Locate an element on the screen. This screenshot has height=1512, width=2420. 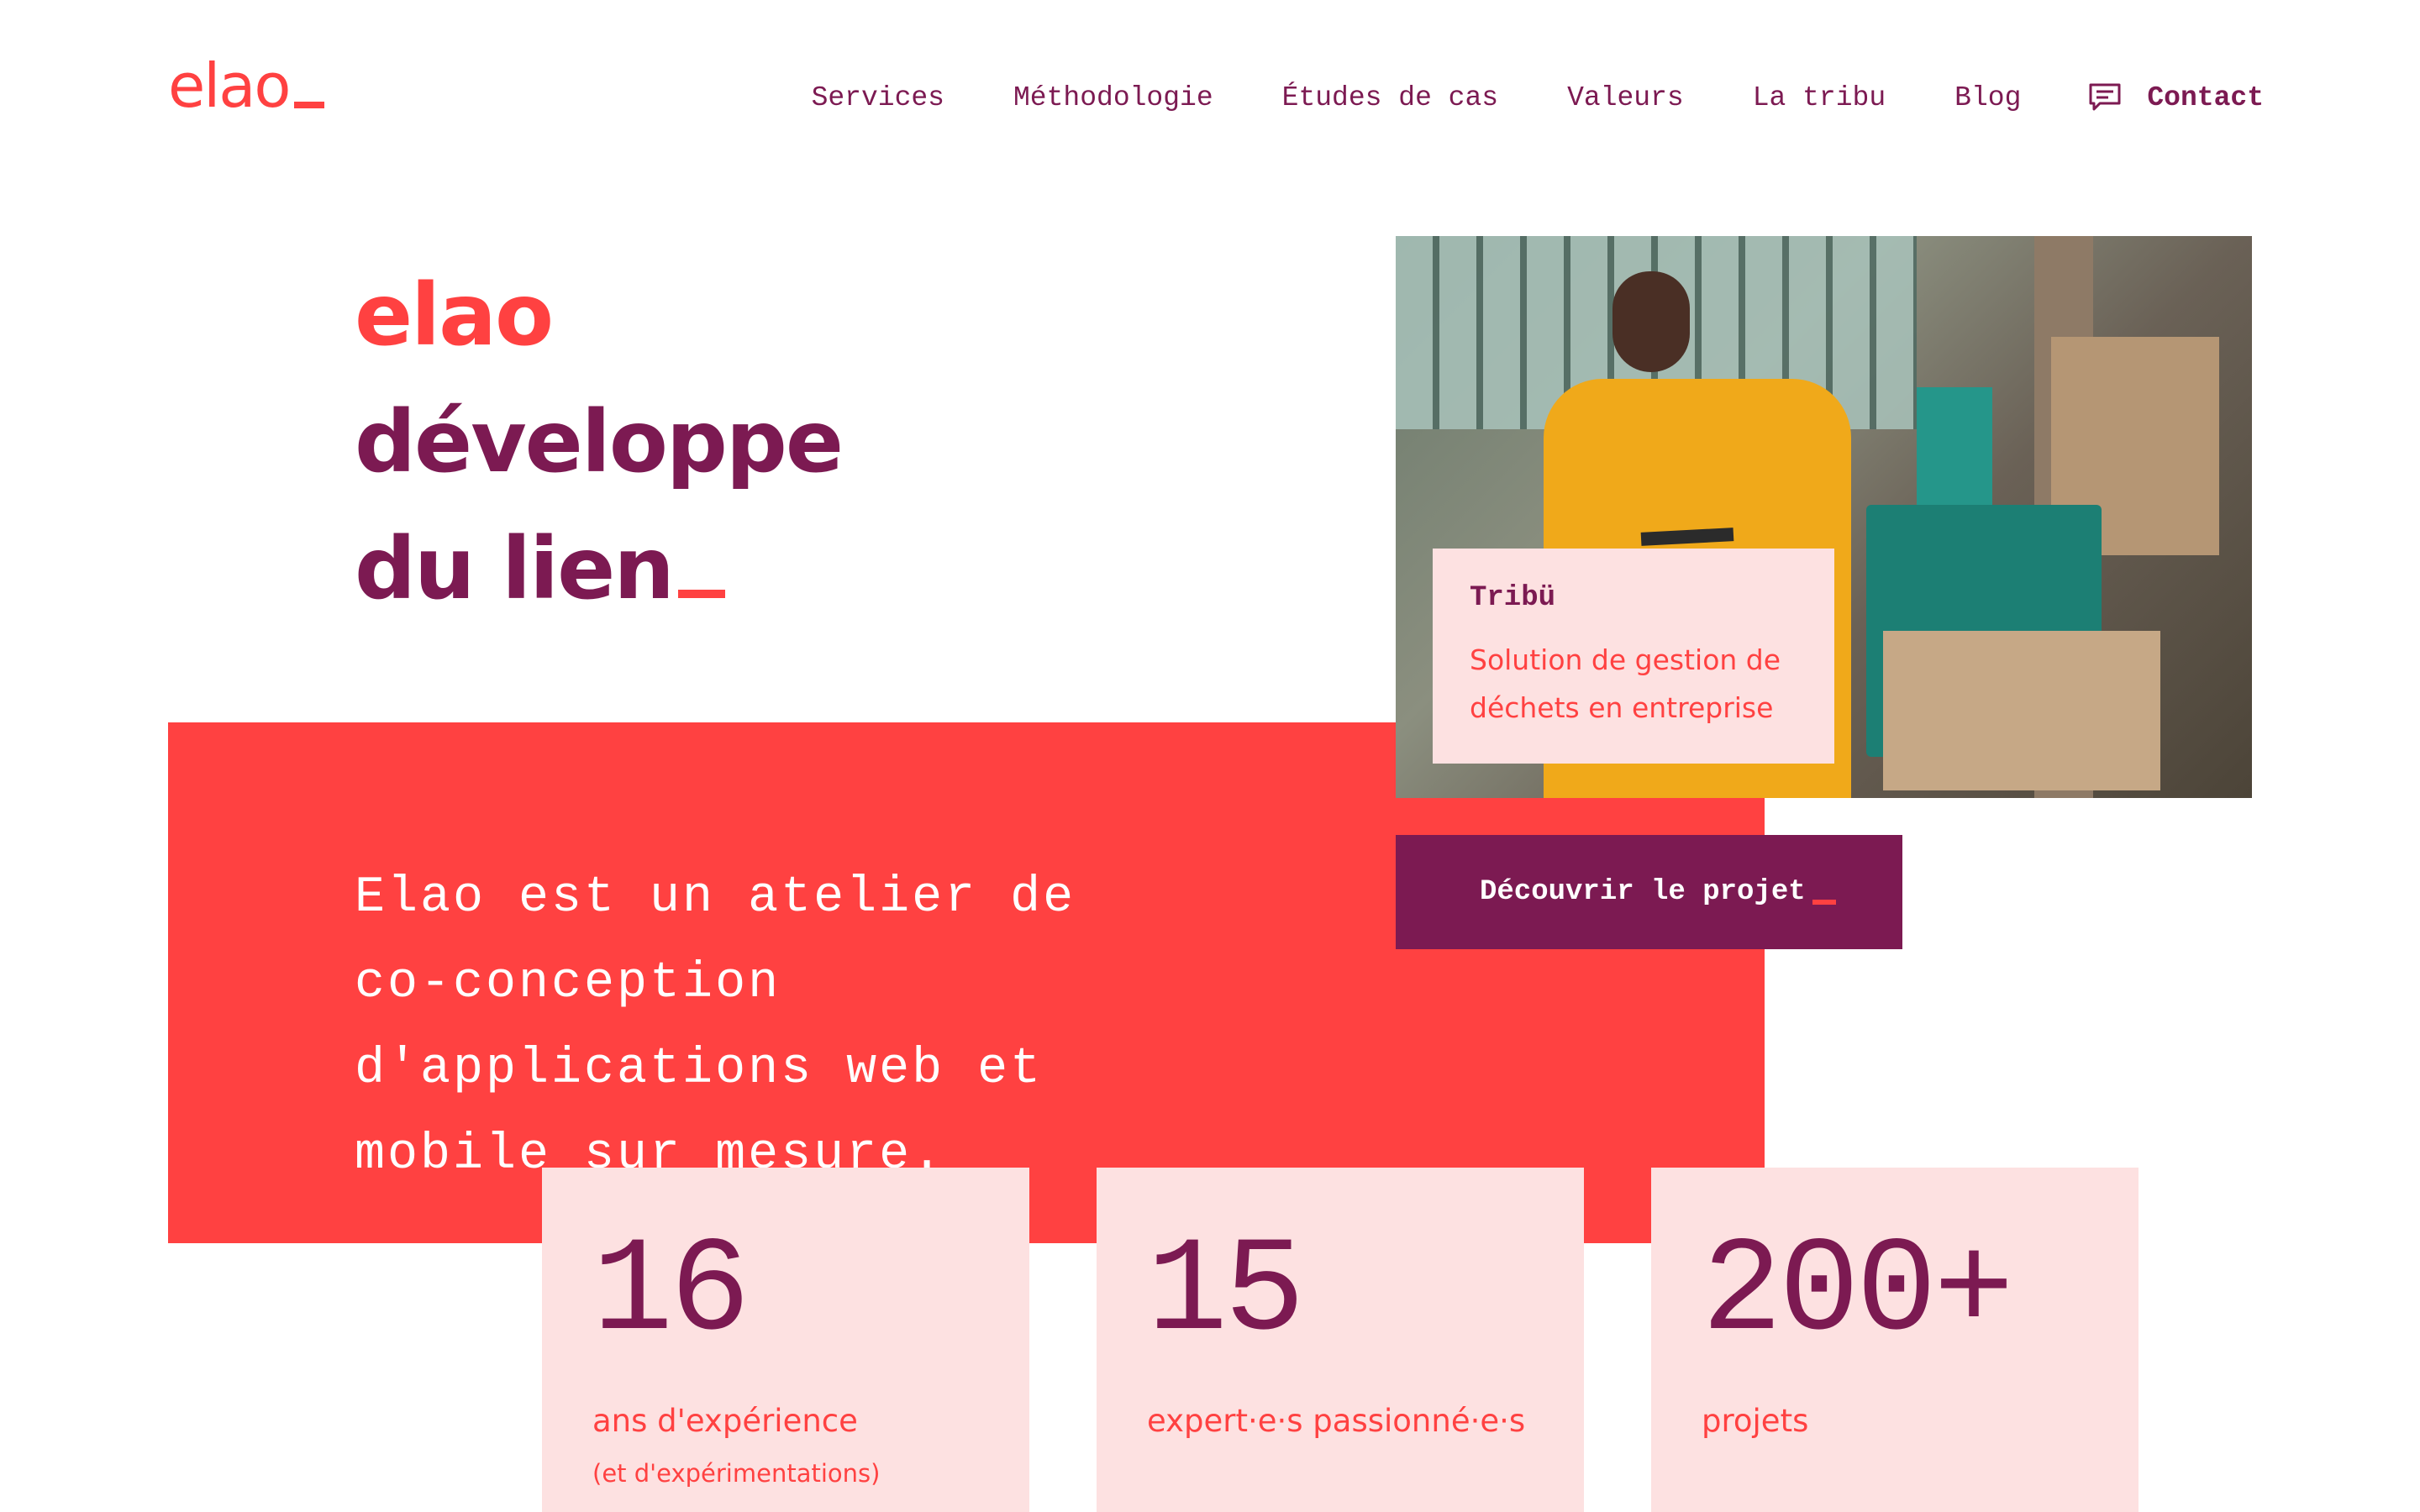
nav-blog: Blog is located at coordinates (1987, 98).